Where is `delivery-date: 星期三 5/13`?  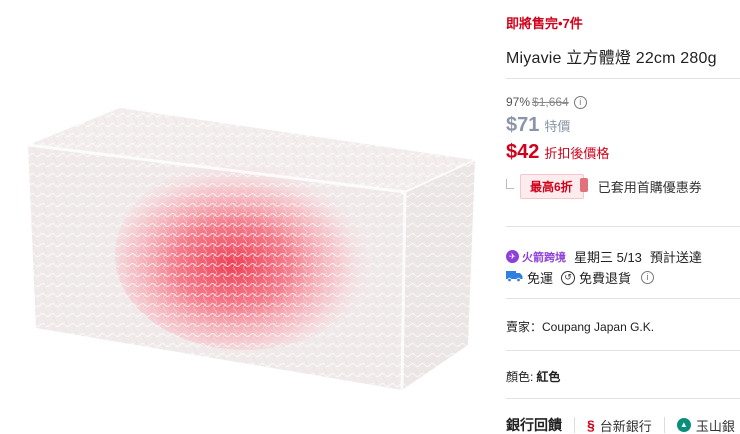
delivery-date: 星期三 5/13 is located at coordinates (608, 257).